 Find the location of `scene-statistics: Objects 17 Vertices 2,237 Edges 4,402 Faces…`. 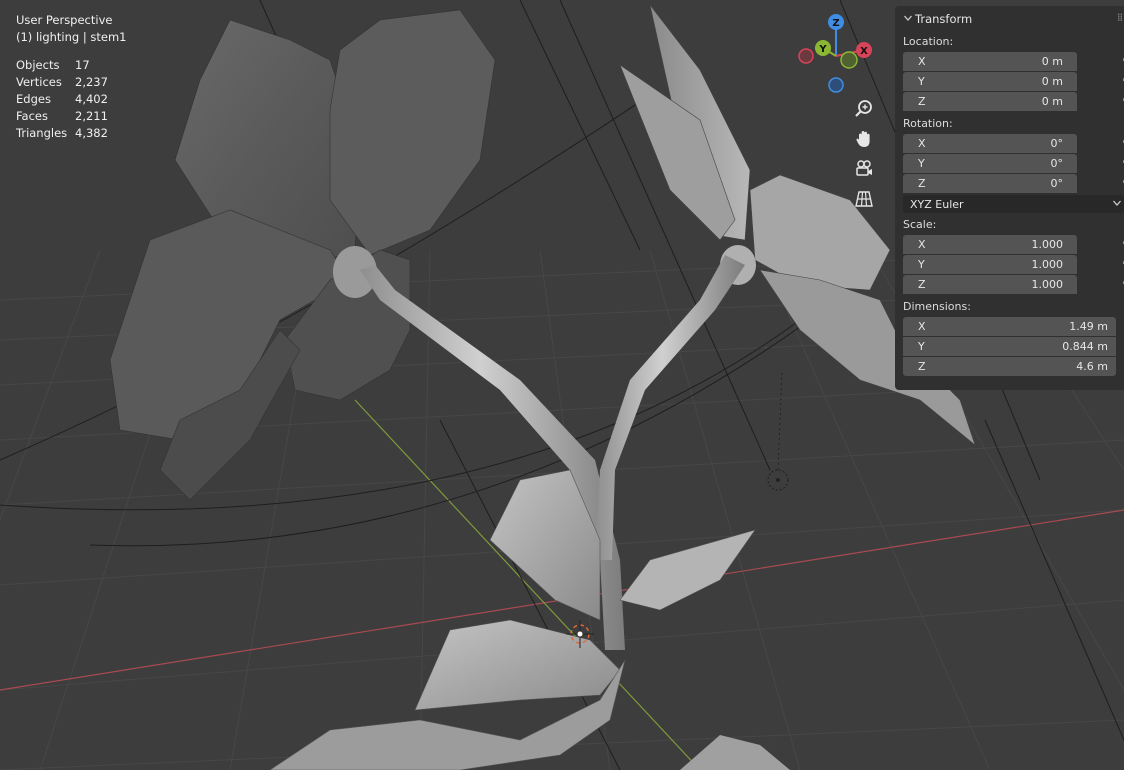

scene-statistics: Objects 17 Vertices 2,237 Edges 4,402 Faces… is located at coordinates (71, 99).